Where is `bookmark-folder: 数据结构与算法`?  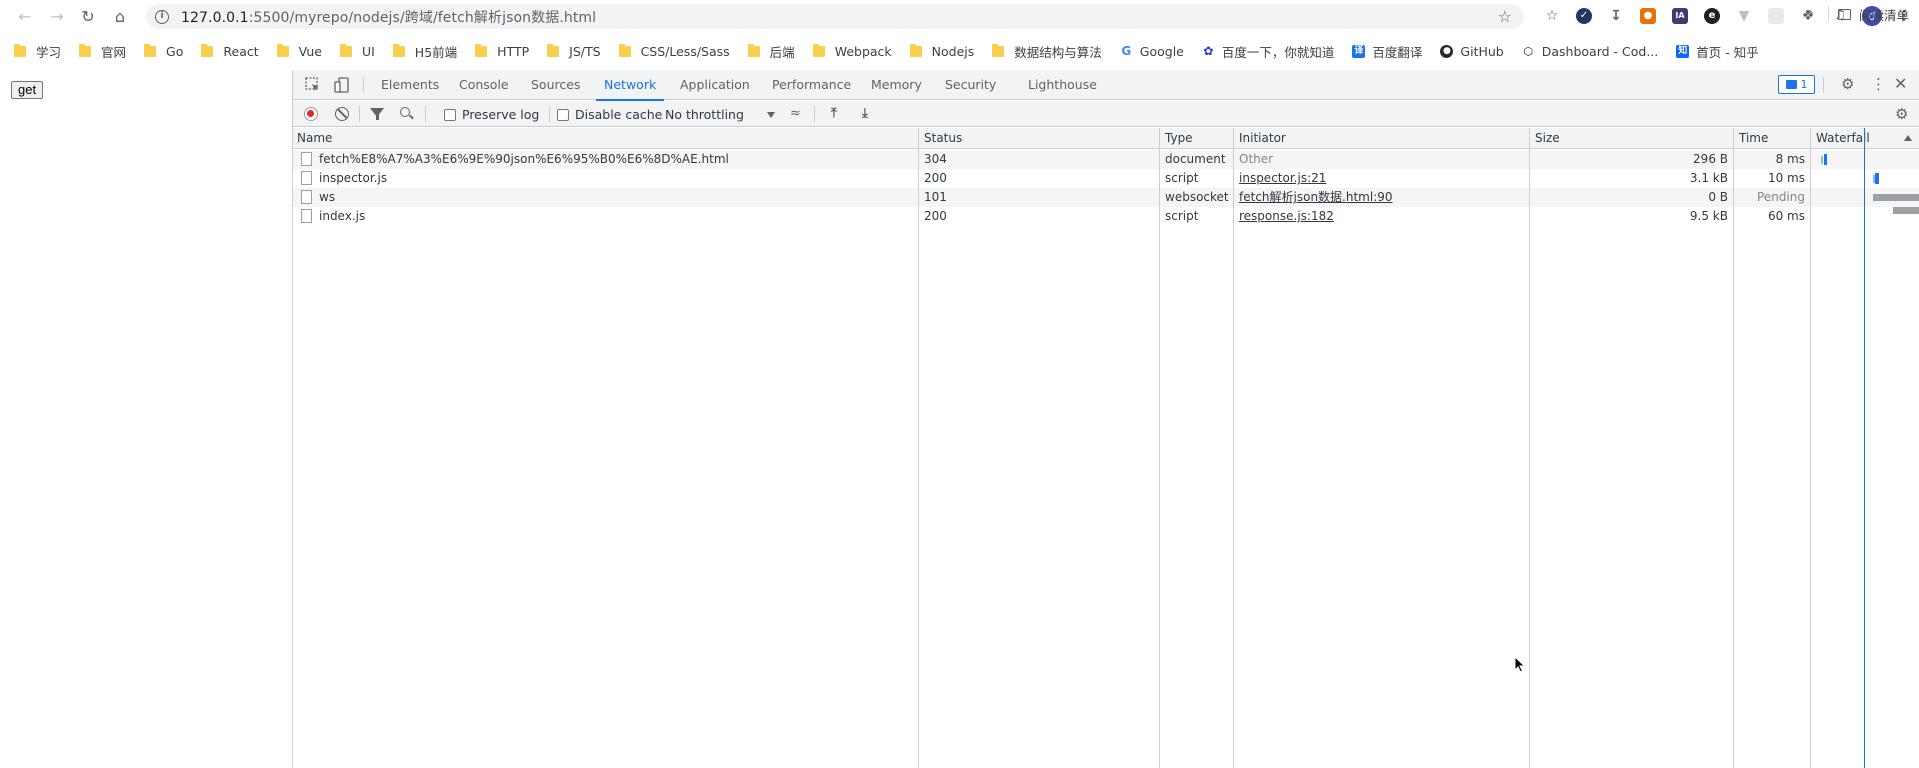
bookmark-folder: 数据结构与算法 is located at coordinates (1047, 51).